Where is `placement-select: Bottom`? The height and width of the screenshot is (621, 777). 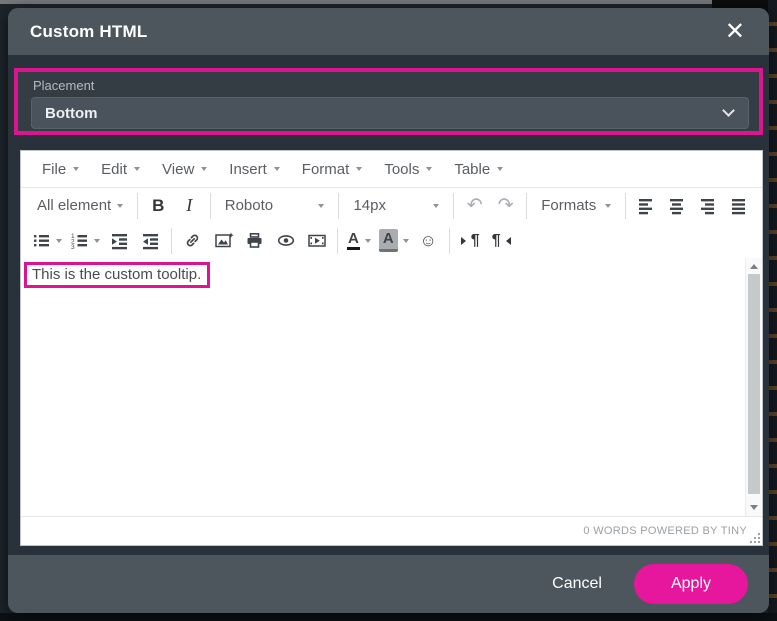
placement-select: Bottom is located at coordinates (390, 113).